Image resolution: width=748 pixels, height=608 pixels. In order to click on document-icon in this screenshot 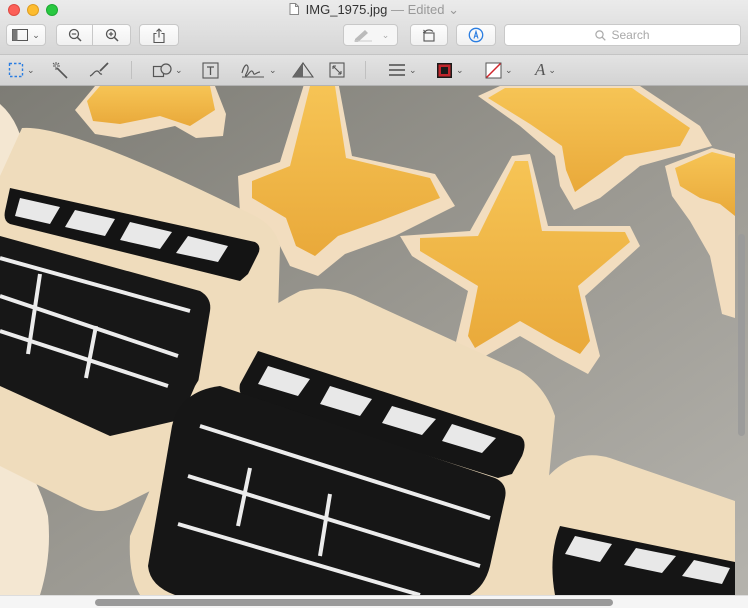, I will do `click(294, 9)`.